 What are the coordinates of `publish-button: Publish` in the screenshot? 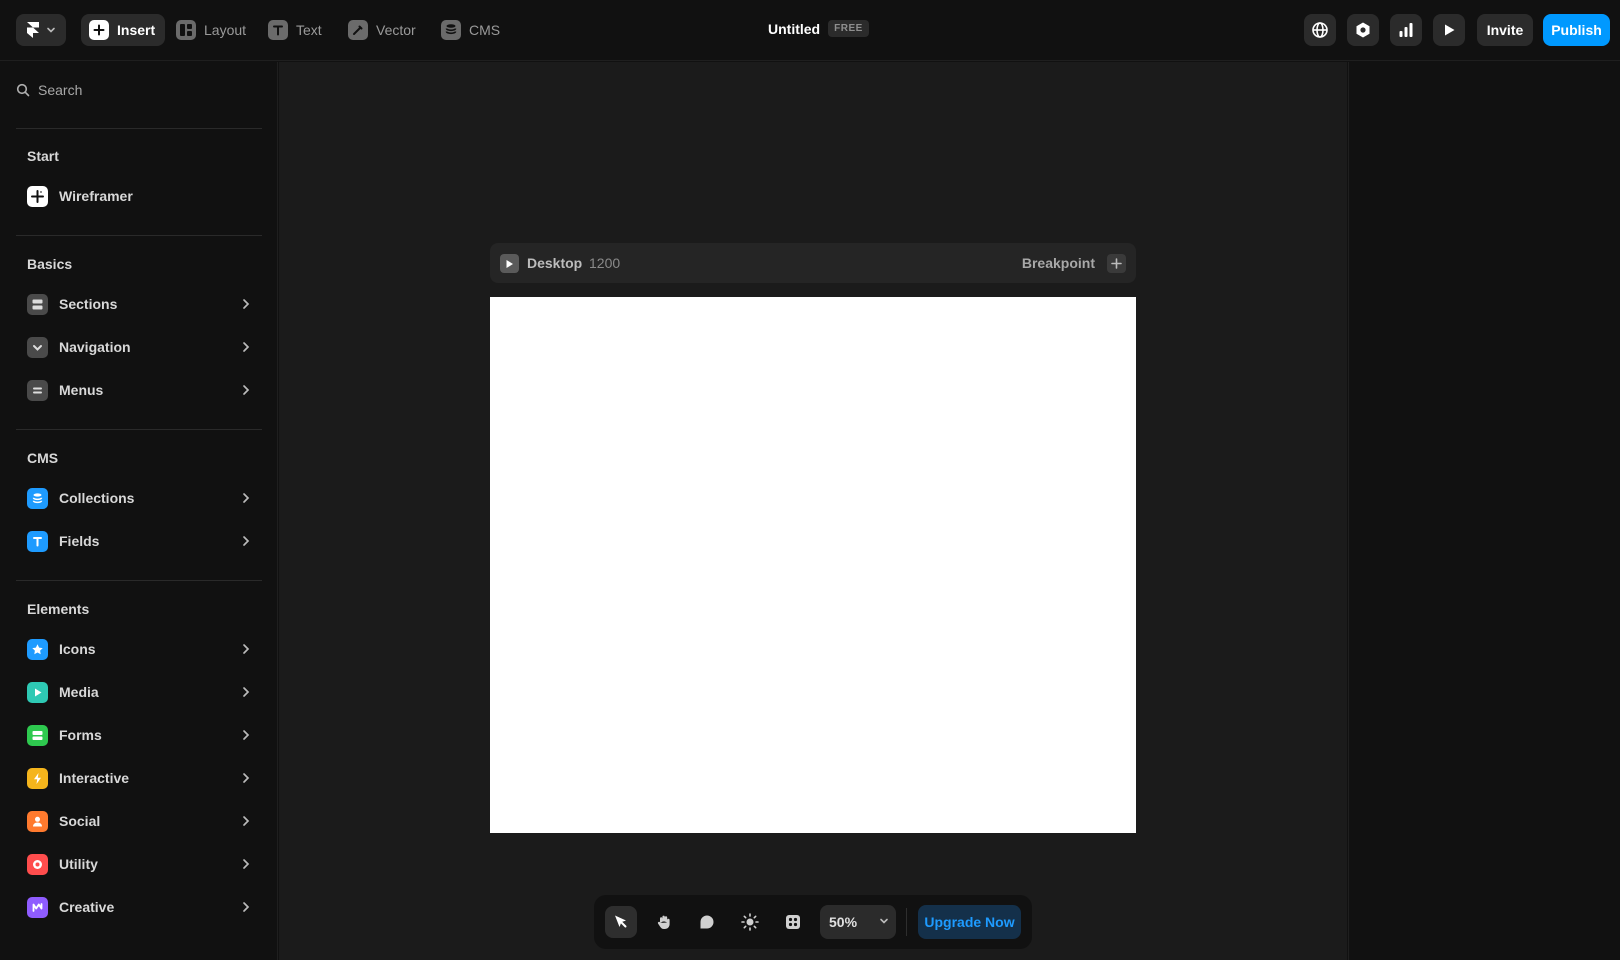 It's located at (1576, 30).